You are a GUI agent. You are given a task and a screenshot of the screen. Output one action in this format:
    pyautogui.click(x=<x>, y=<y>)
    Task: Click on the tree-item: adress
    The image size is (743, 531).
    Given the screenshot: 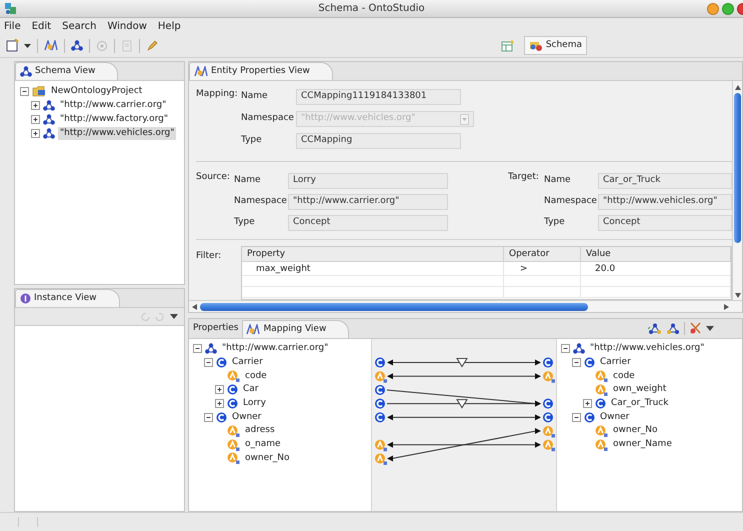 What is the action you would take?
    pyautogui.click(x=260, y=431)
    